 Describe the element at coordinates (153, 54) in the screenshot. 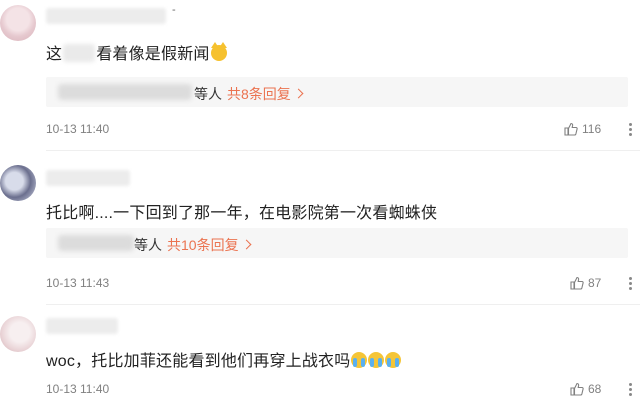

I see `comment-text-end: 看着像是假新闻` at that location.